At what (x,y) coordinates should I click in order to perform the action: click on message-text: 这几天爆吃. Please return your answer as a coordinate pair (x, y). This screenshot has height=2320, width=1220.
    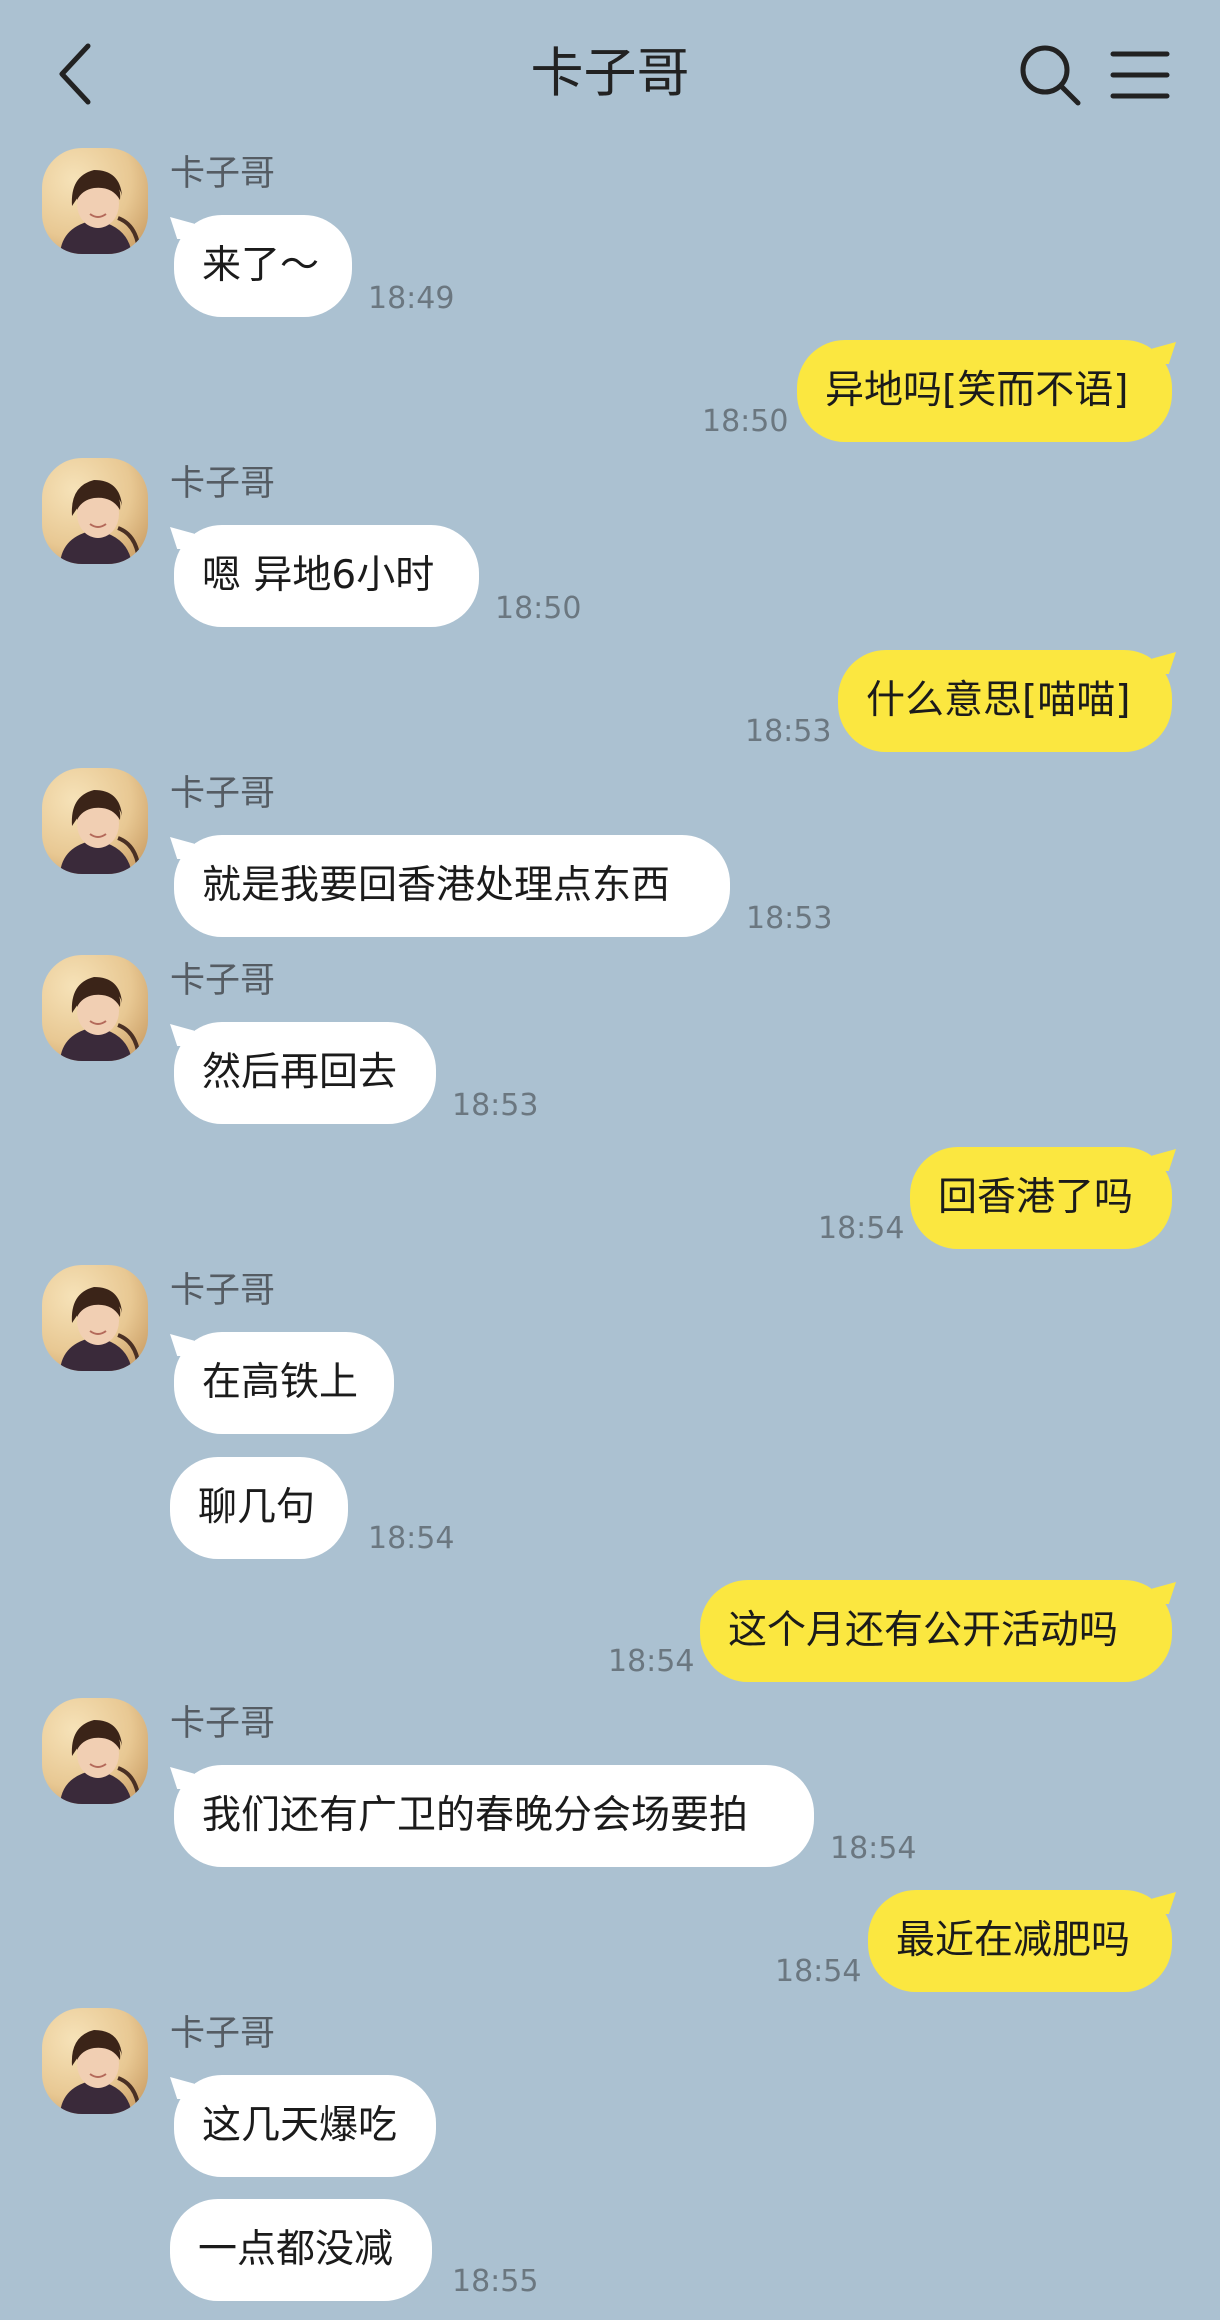
    Looking at the image, I should click on (300, 2125).